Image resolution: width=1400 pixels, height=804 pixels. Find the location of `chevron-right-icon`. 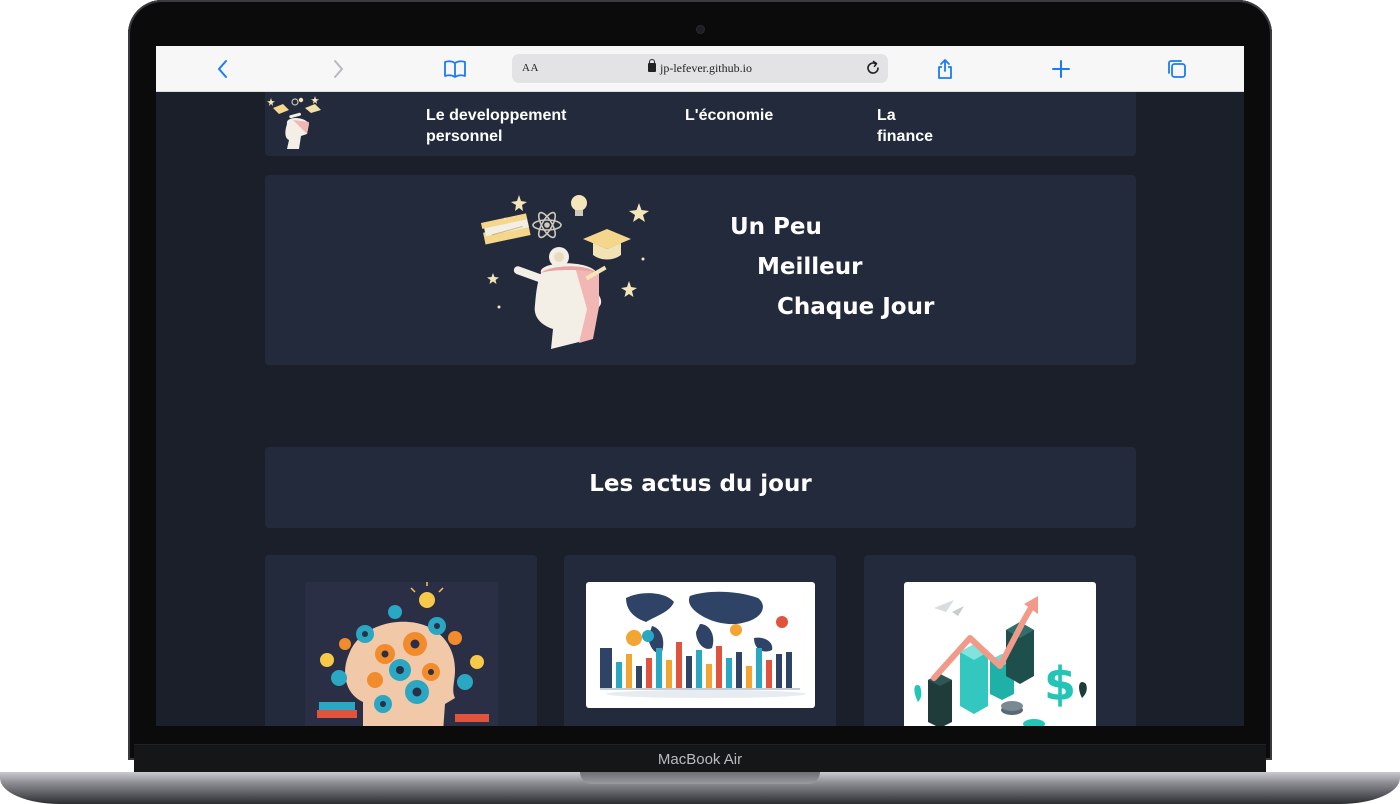

chevron-right-icon is located at coordinates (338, 69).